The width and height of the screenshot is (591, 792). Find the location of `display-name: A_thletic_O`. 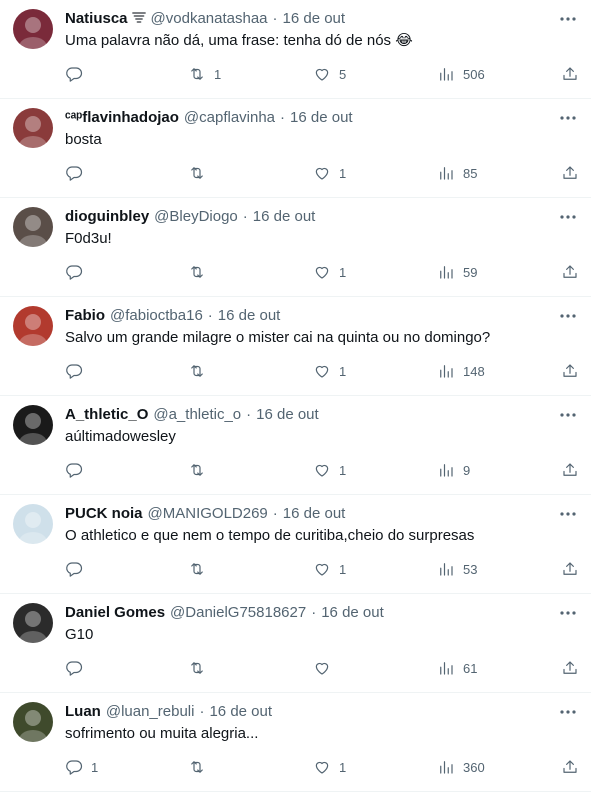

display-name: A_thletic_O is located at coordinates (106, 414).